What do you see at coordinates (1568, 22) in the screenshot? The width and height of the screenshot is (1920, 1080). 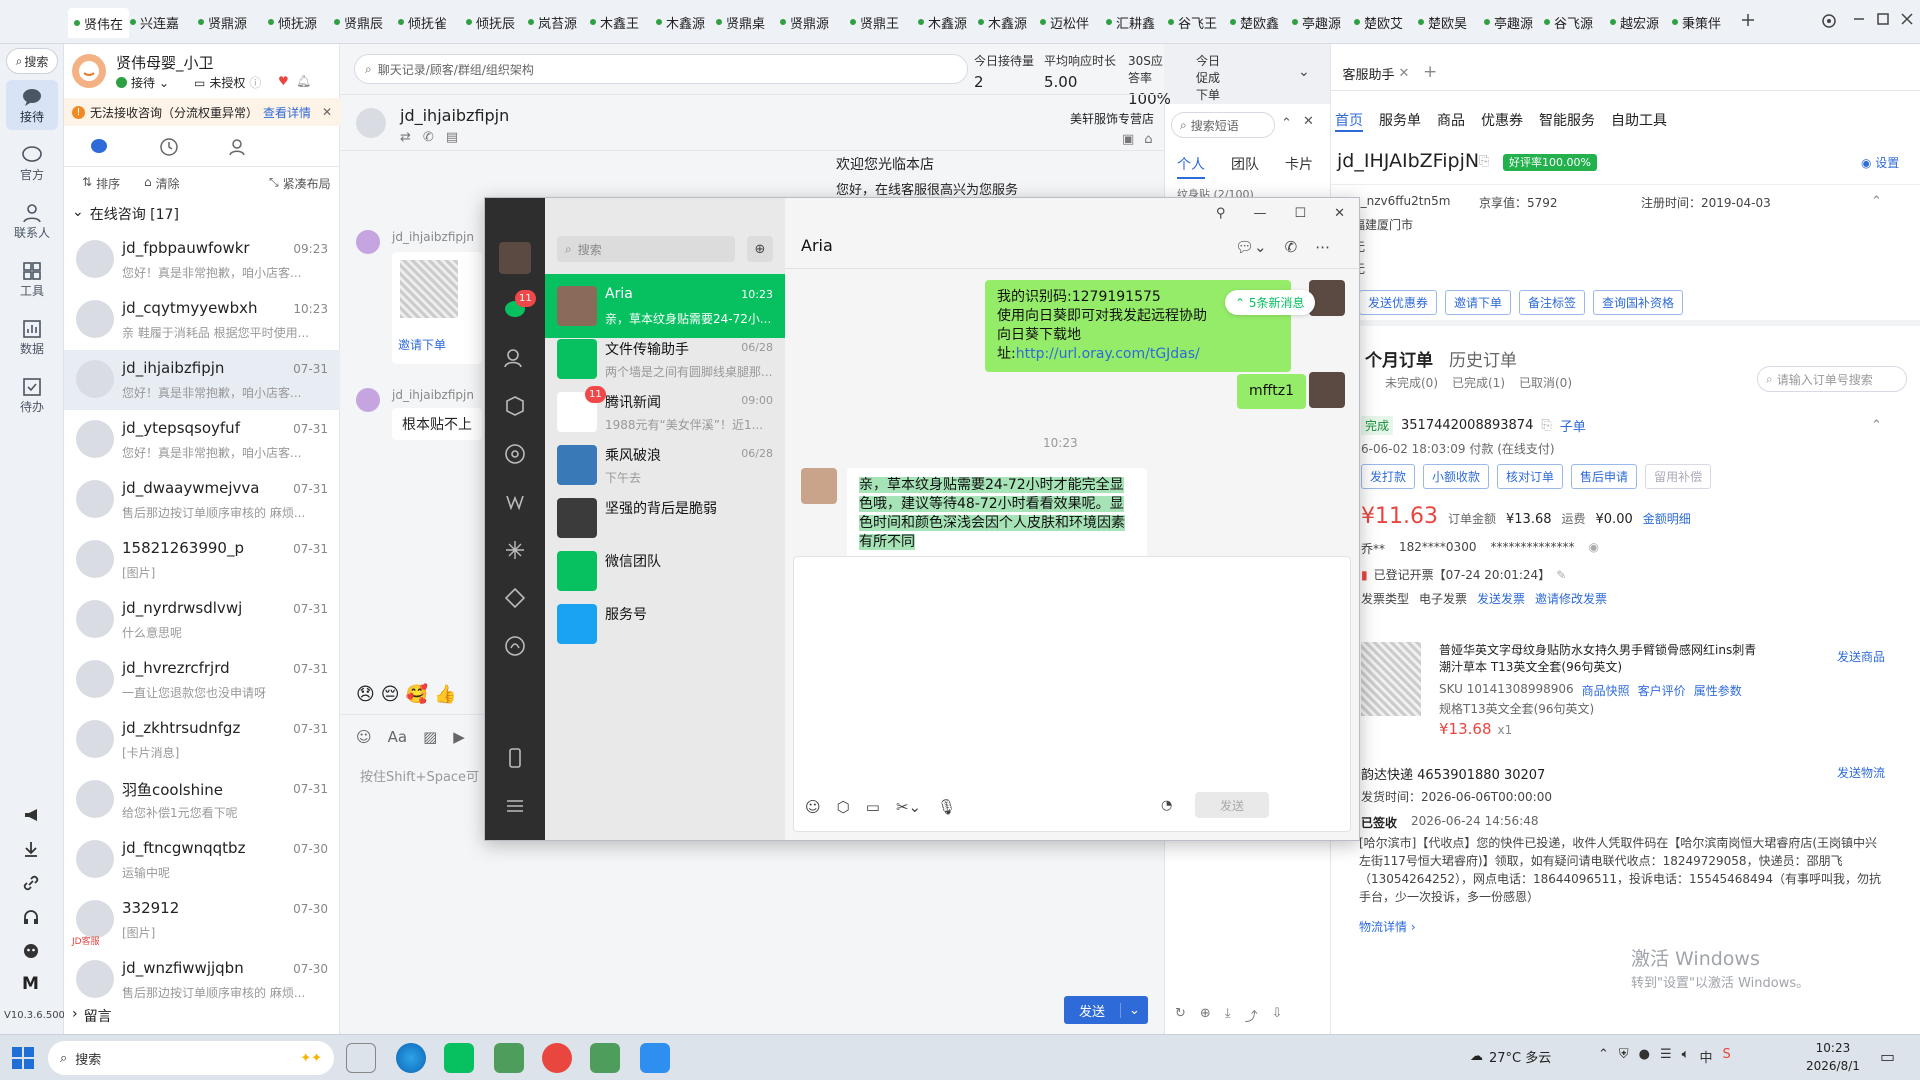 I see `tab-23: 谷飞源` at bounding box center [1568, 22].